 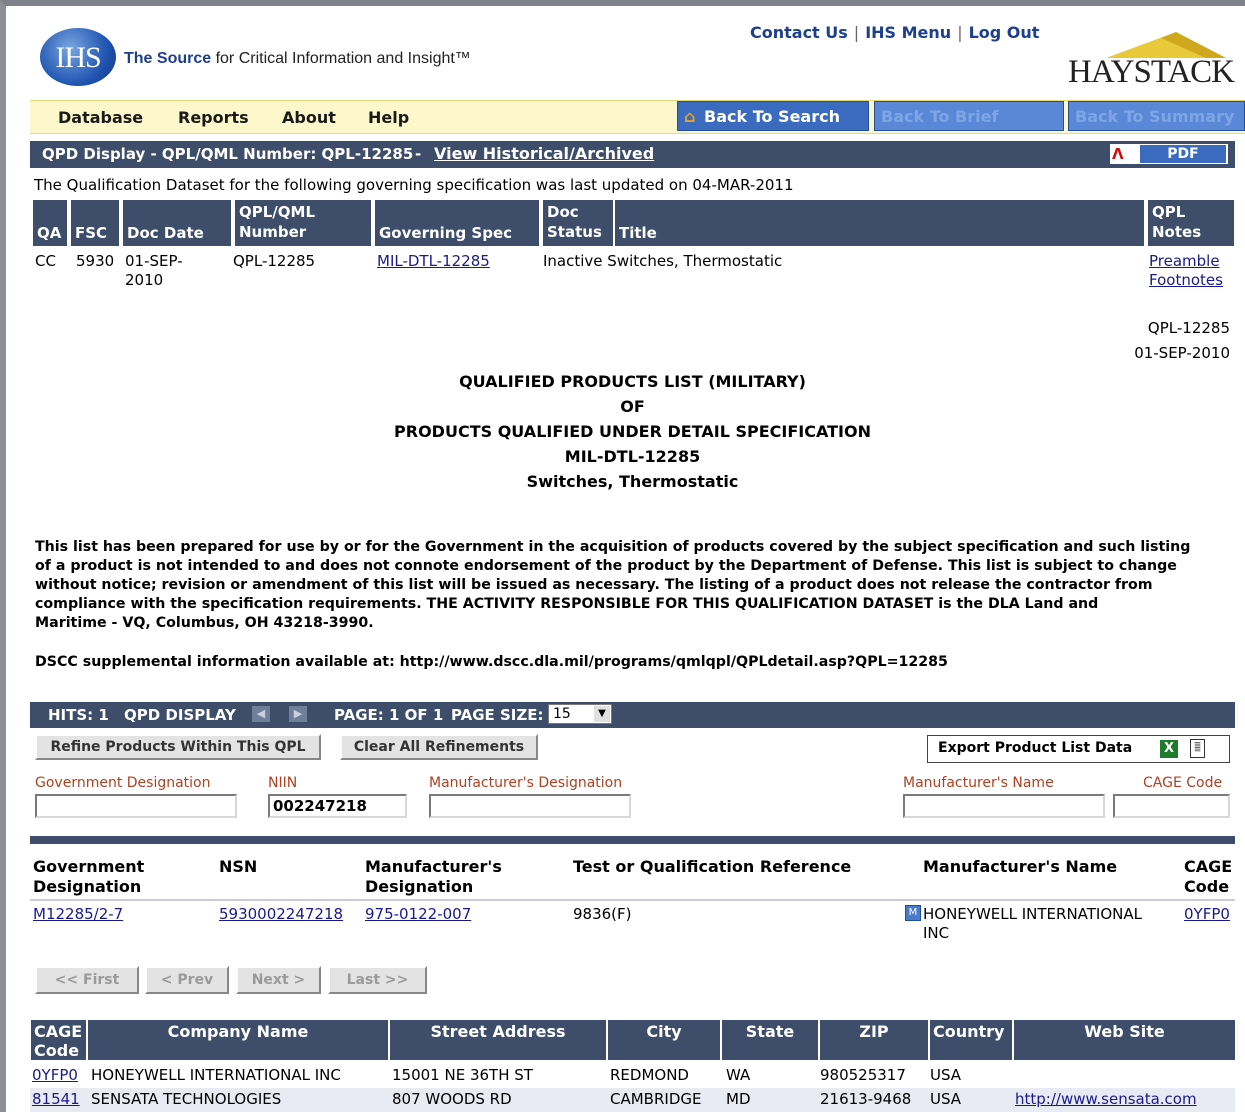 I want to click on refine-products-button: Refine Products Within This QPL, so click(x=178, y=747).